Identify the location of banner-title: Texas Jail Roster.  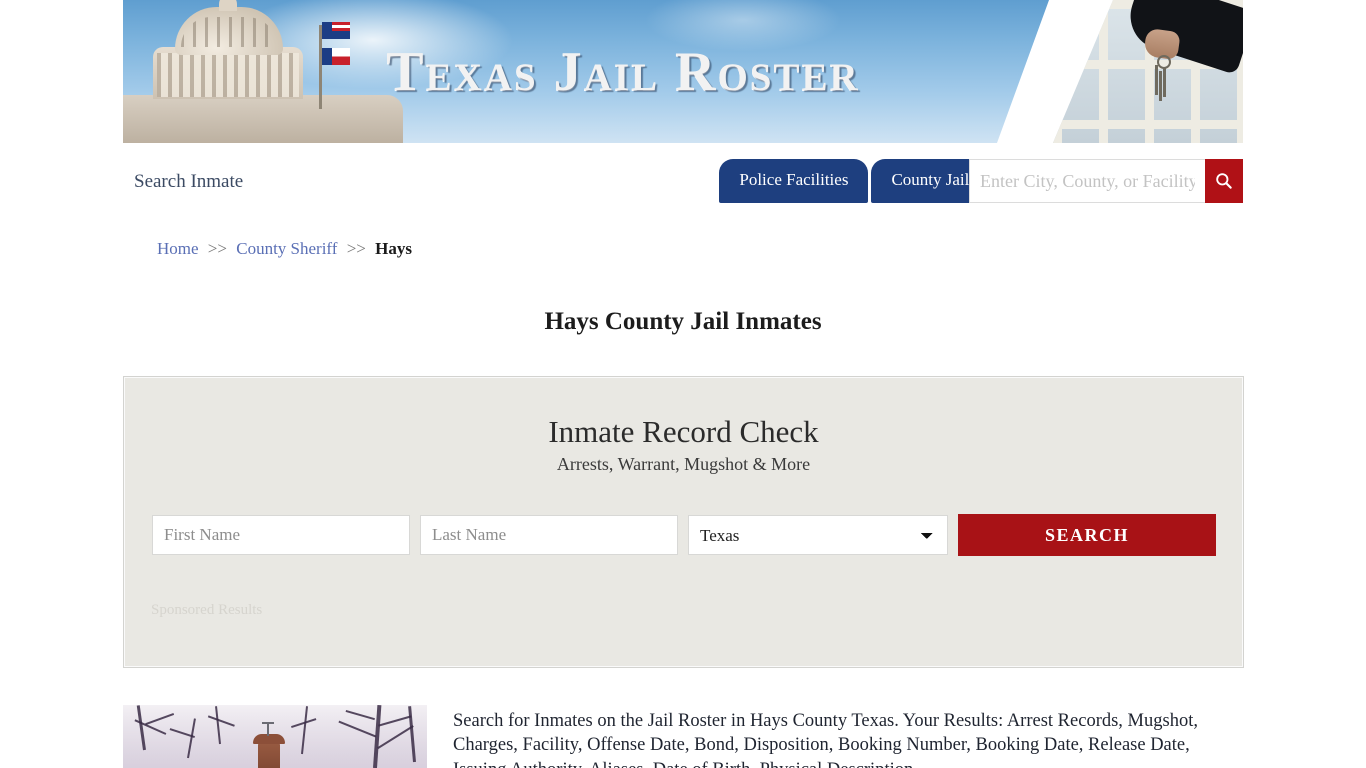
(623, 72).